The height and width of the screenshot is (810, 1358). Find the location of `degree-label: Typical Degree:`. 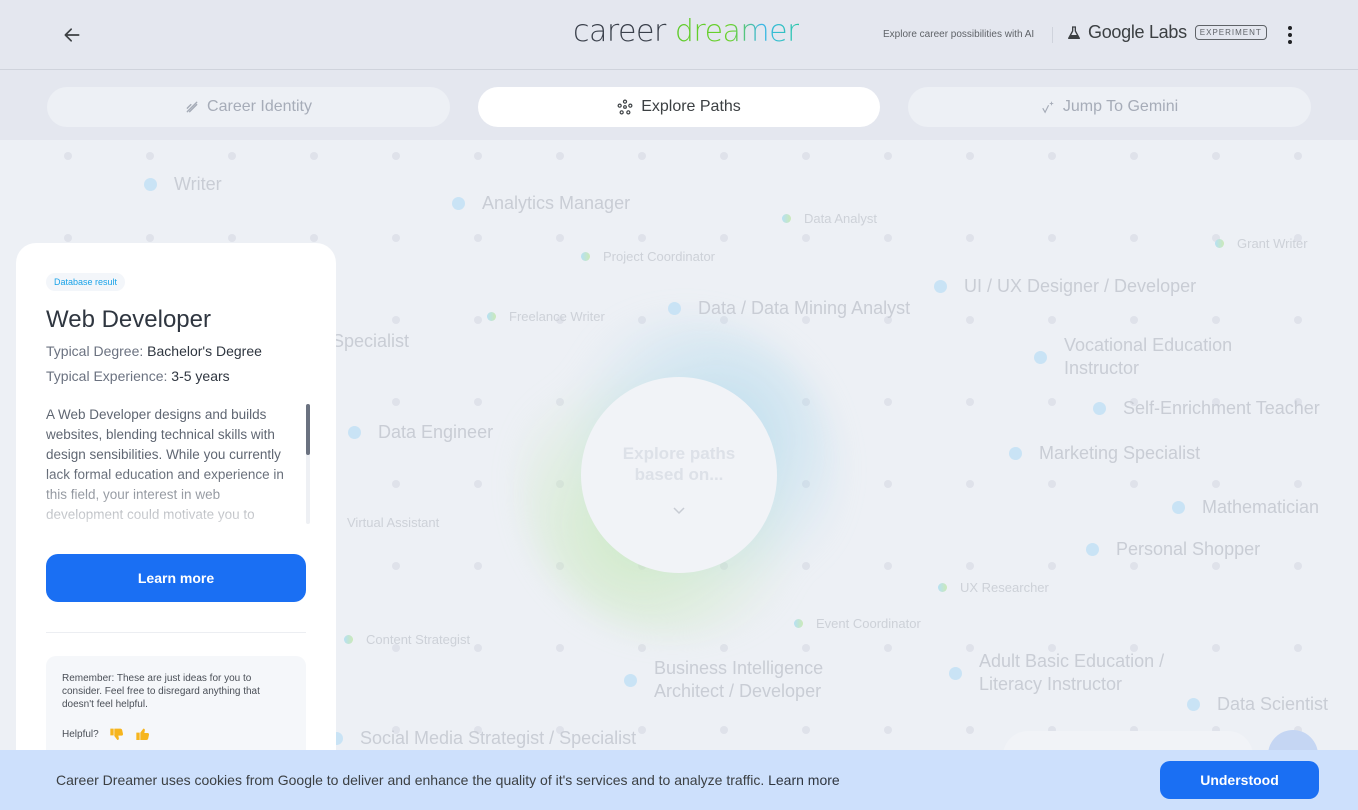

degree-label: Typical Degree: is located at coordinates (95, 351).